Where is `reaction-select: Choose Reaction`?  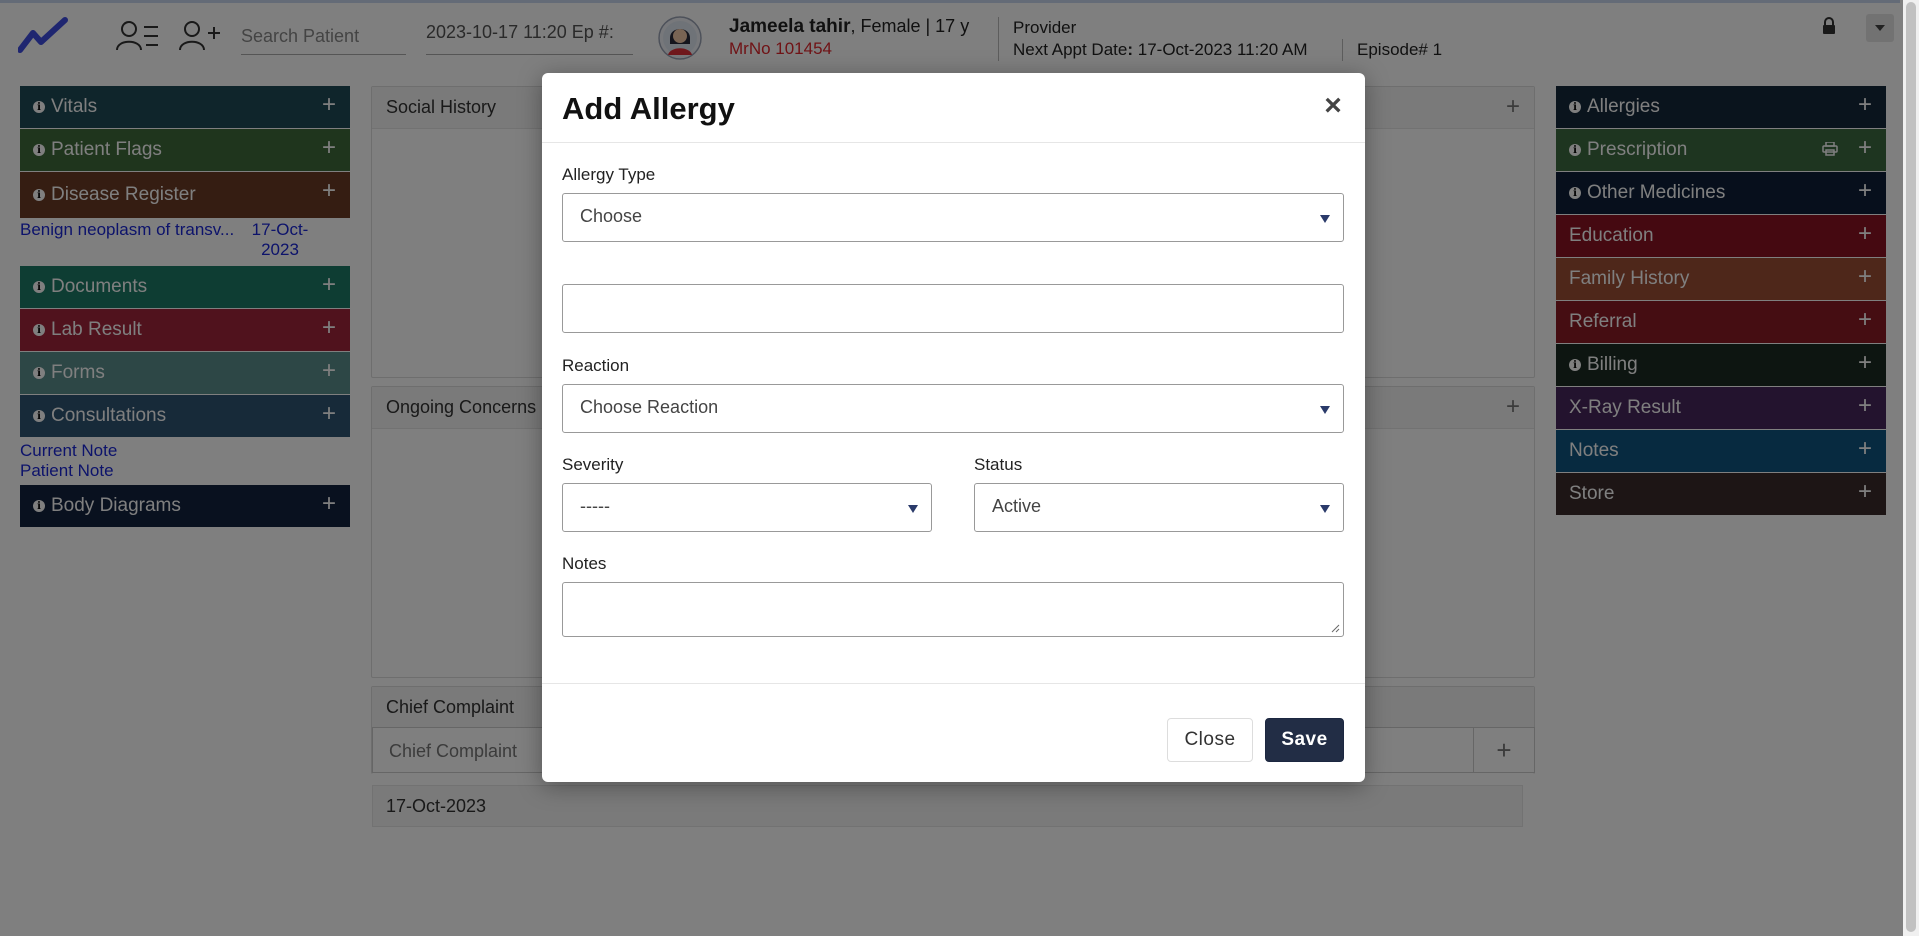 reaction-select: Choose Reaction is located at coordinates (953, 408).